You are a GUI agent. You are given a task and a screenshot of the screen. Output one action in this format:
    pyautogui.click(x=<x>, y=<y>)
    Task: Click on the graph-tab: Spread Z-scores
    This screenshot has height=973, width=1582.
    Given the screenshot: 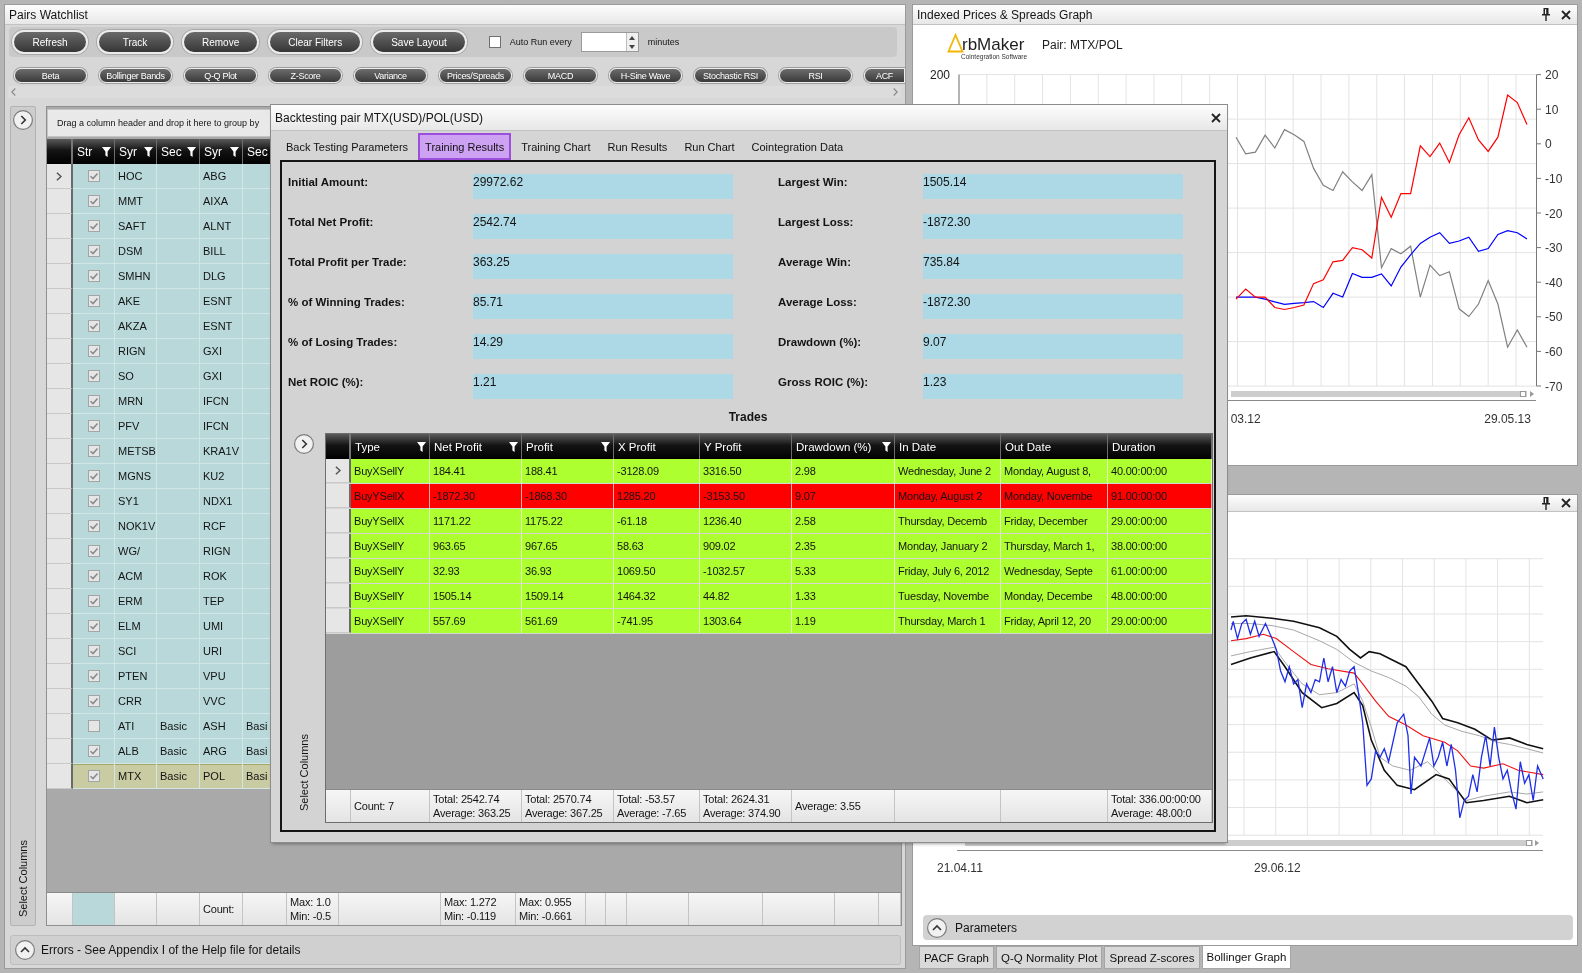 What is the action you would take?
    pyautogui.click(x=1152, y=957)
    